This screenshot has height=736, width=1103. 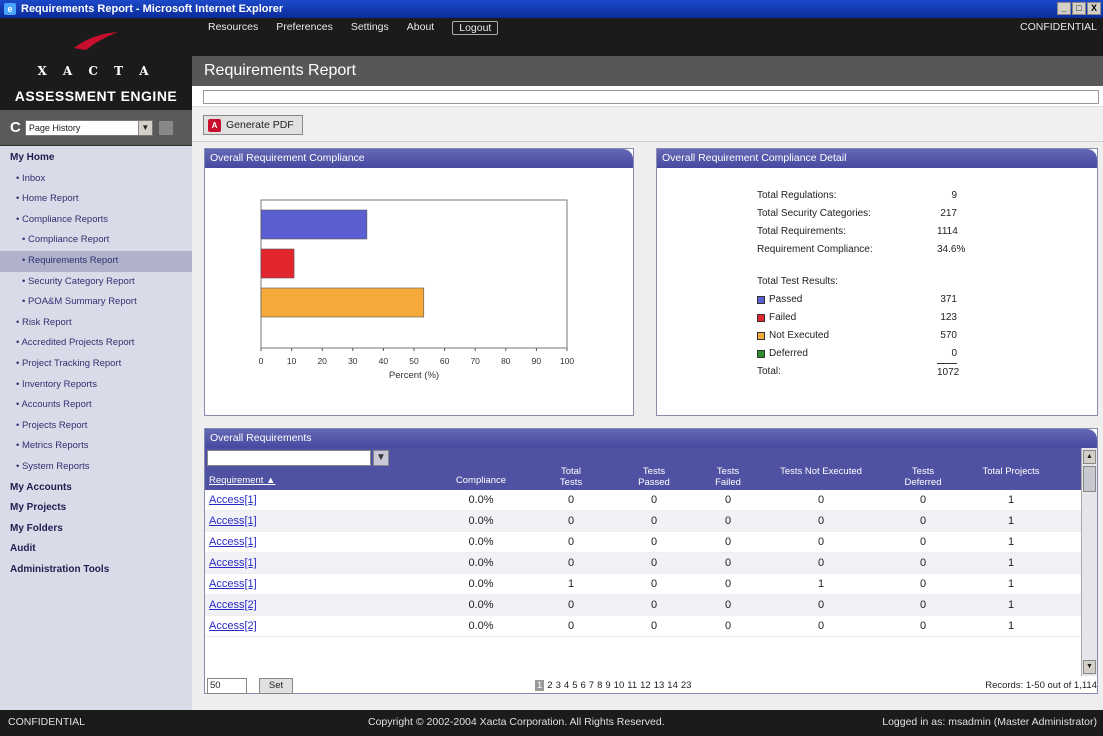 I want to click on page-history-value: Page History, so click(x=54, y=127).